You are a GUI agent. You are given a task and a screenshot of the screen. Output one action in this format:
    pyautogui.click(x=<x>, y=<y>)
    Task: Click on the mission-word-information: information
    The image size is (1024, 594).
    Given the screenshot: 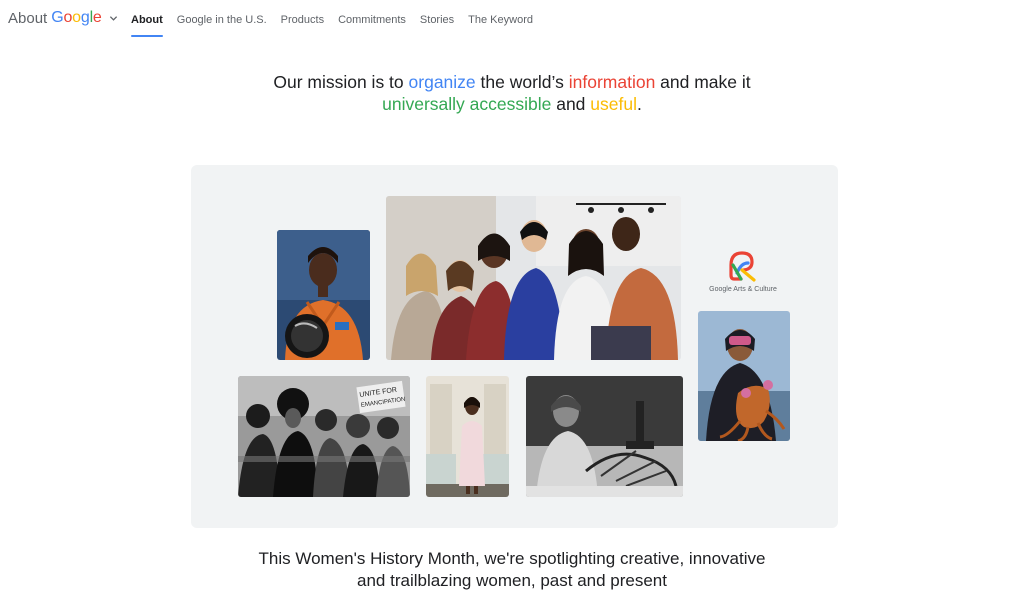 What is the action you would take?
    pyautogui.click(x=612, y=82)
    